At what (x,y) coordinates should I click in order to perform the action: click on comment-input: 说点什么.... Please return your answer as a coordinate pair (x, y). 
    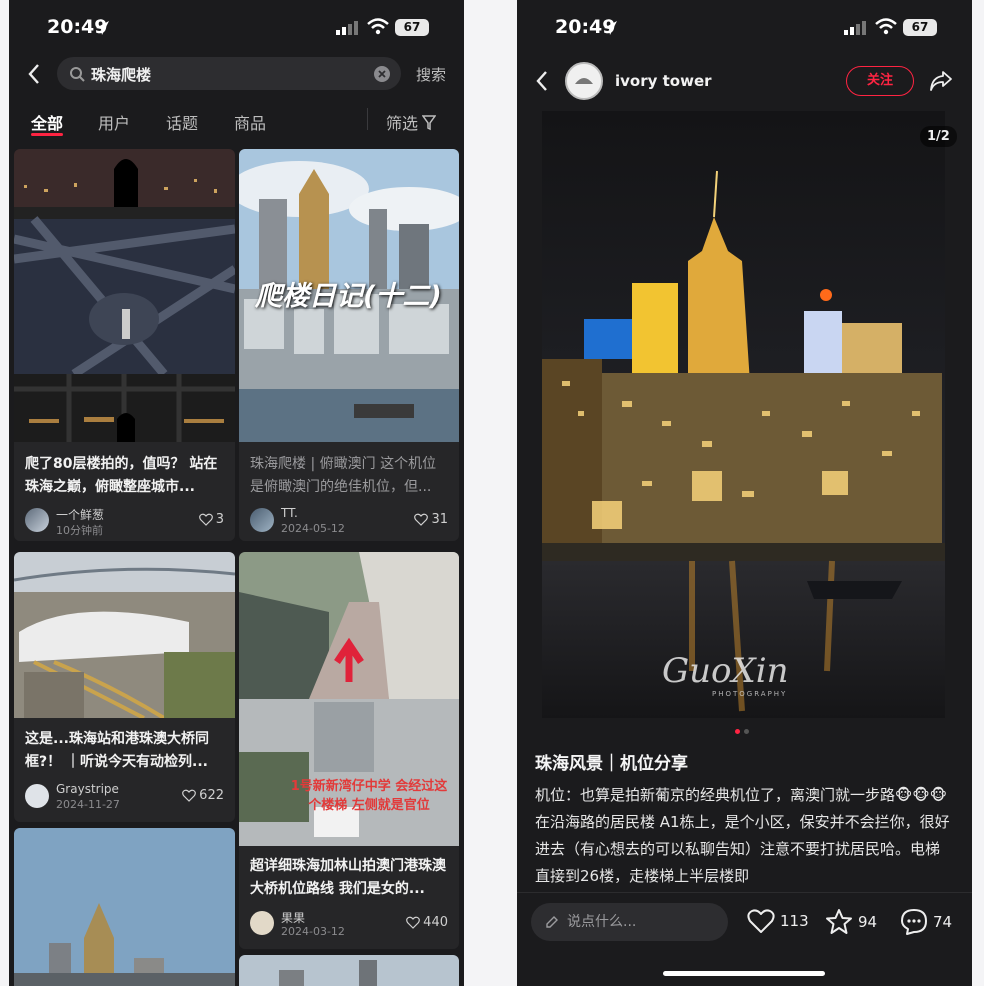
    Looking at the image, I should click on (629, 922).